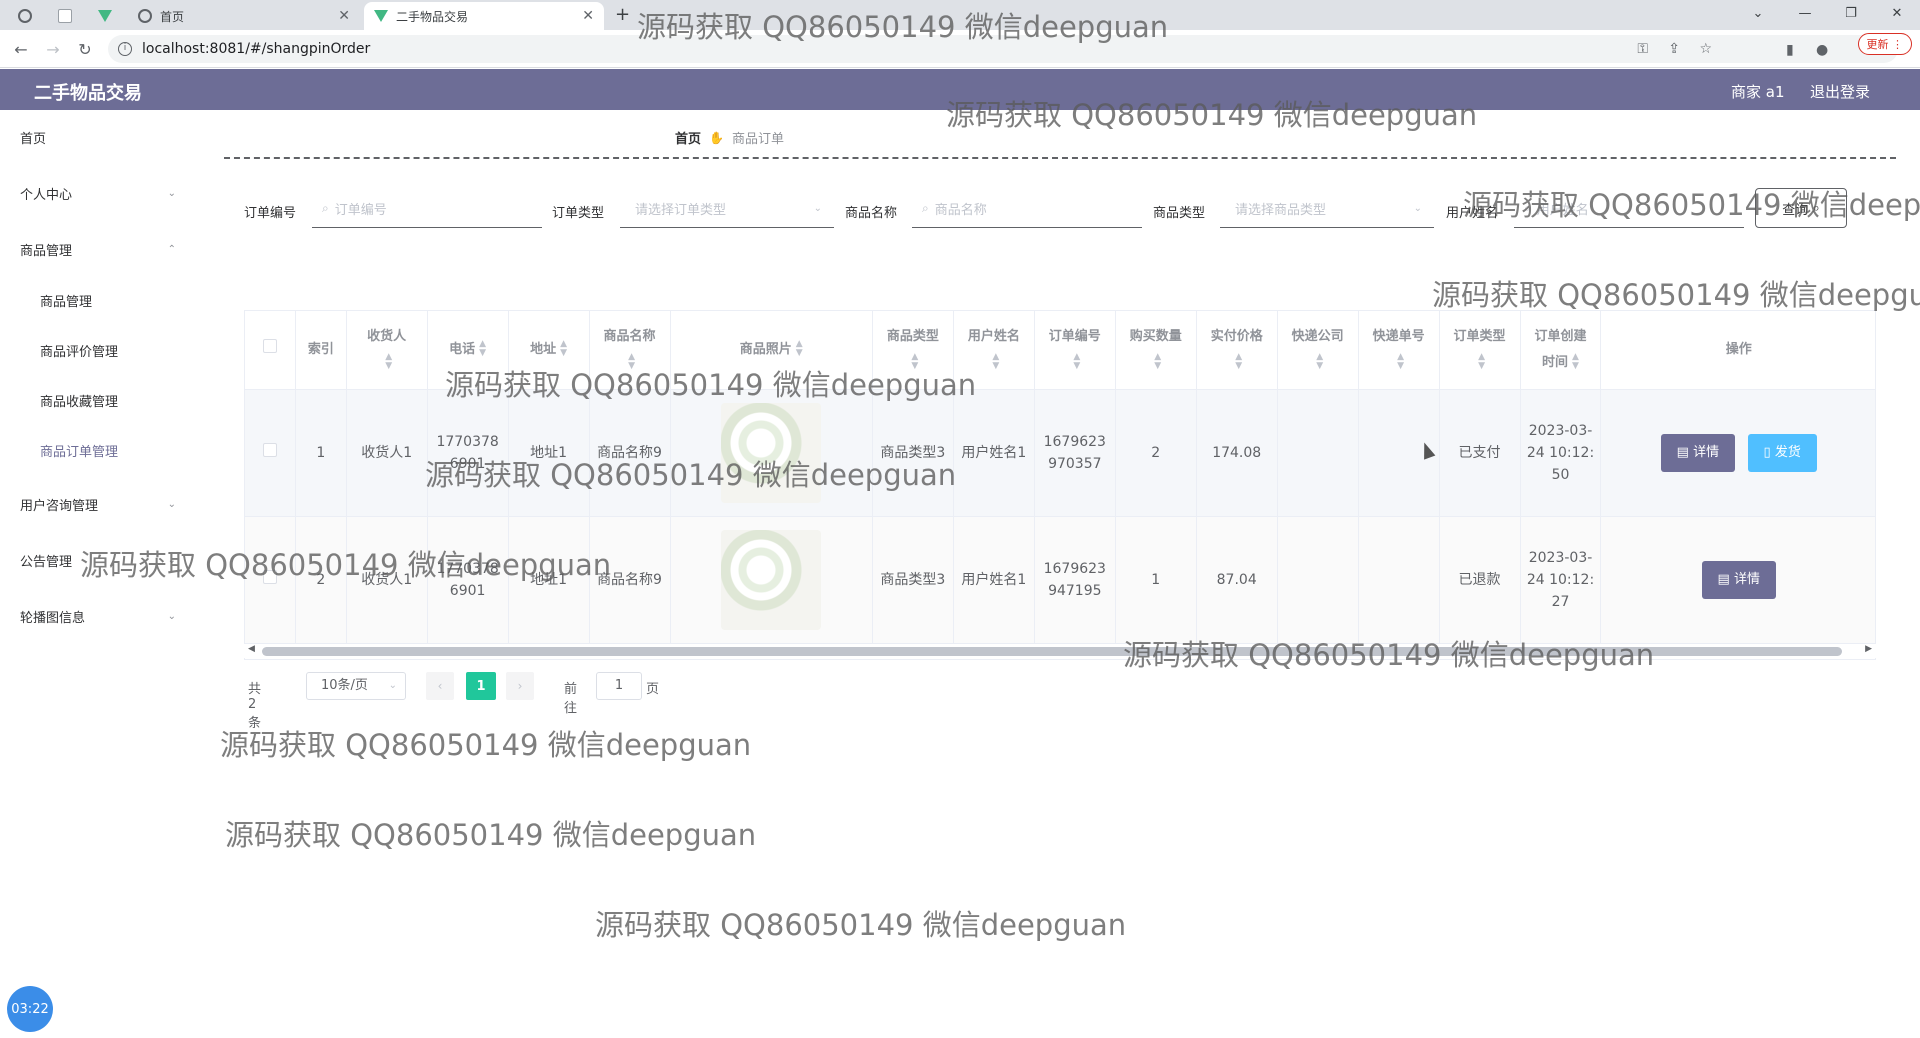 The height and width of the screenshot is (1038, 1920). I want to click on goods-type-select: 请选择商品类型 ⌄, so click(1327, 209).